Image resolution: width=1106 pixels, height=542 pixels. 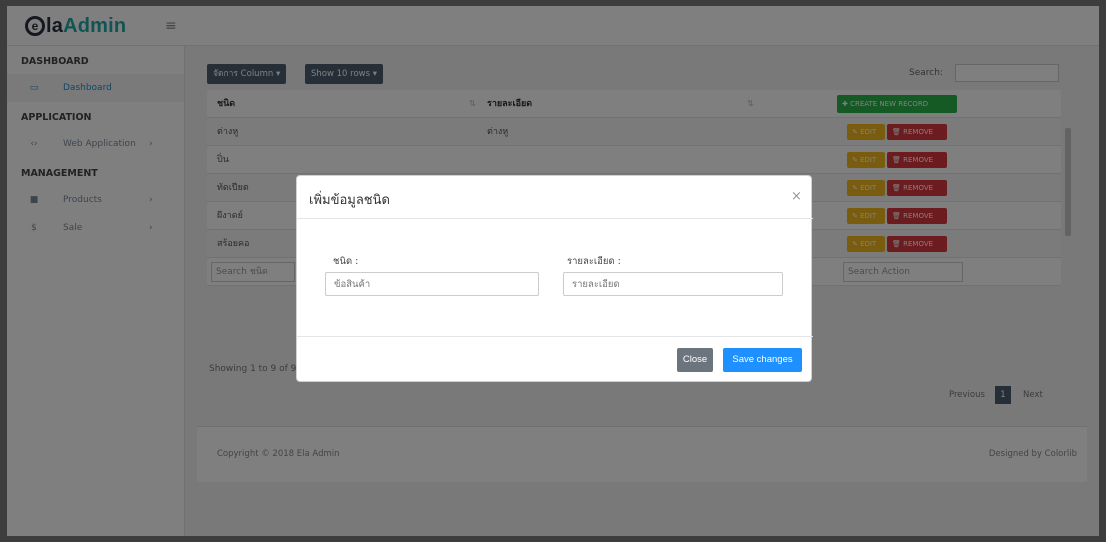 I want to click on modal-footer-divider, so click(x=555, y=336).